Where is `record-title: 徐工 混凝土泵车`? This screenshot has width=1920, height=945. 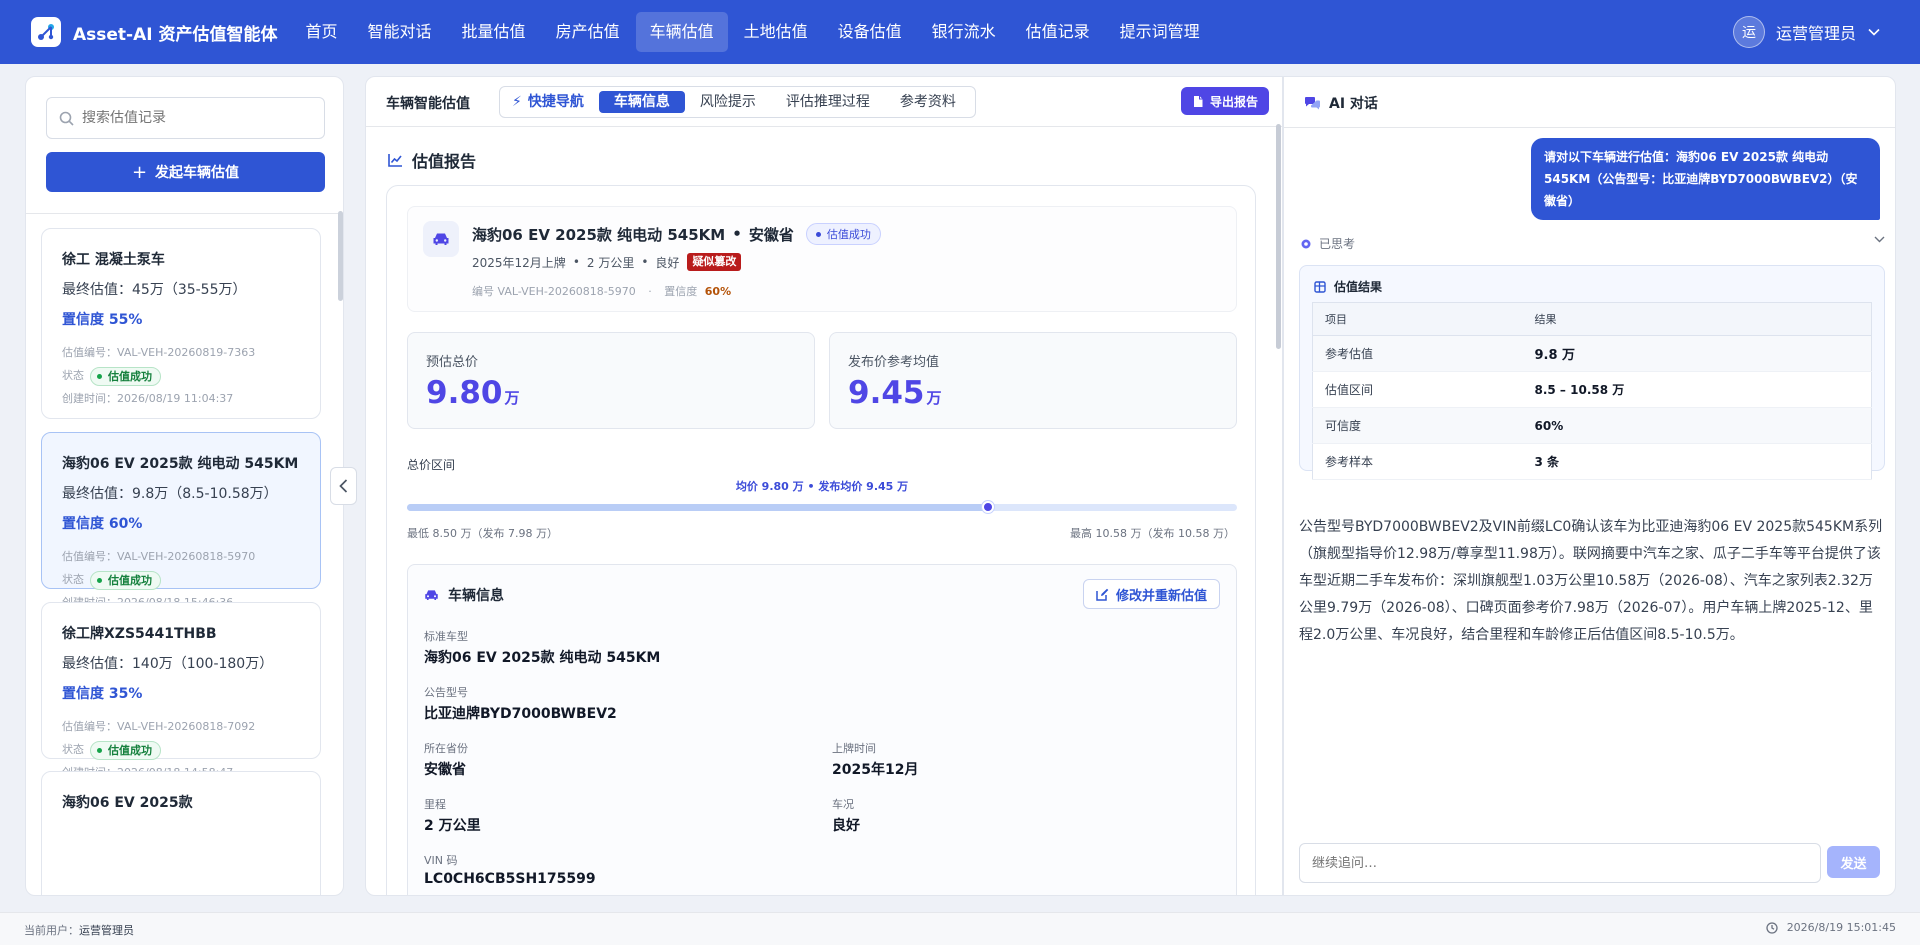
record-title: 徐工 混凝土泵车 is located at coordinates (113, 260).